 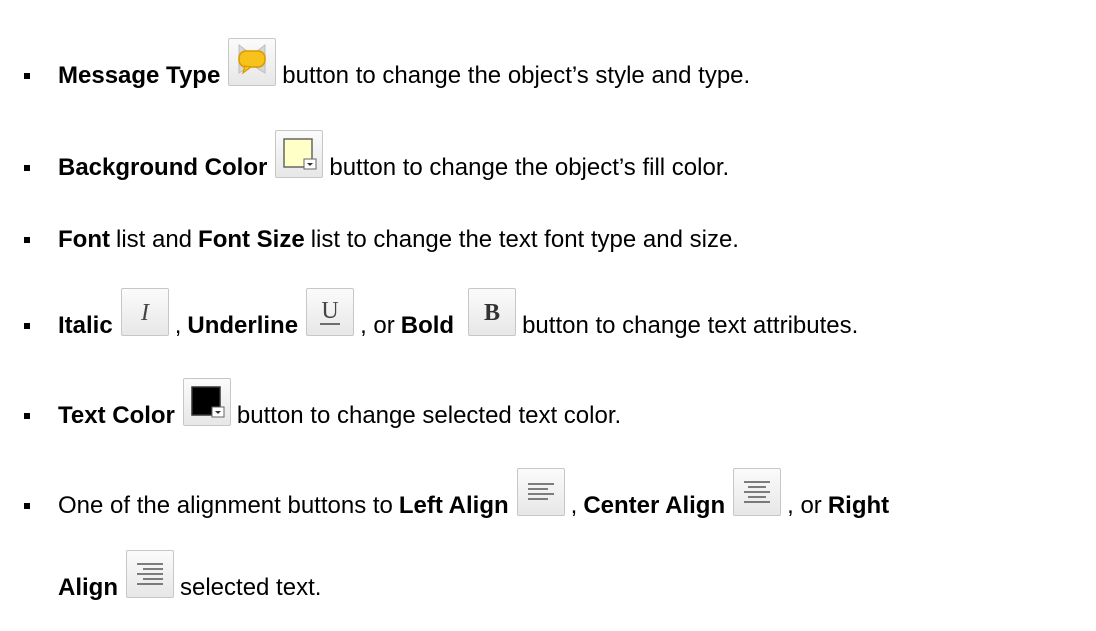 I want to click on bold-label: Bold, so click(x=427, y=325).